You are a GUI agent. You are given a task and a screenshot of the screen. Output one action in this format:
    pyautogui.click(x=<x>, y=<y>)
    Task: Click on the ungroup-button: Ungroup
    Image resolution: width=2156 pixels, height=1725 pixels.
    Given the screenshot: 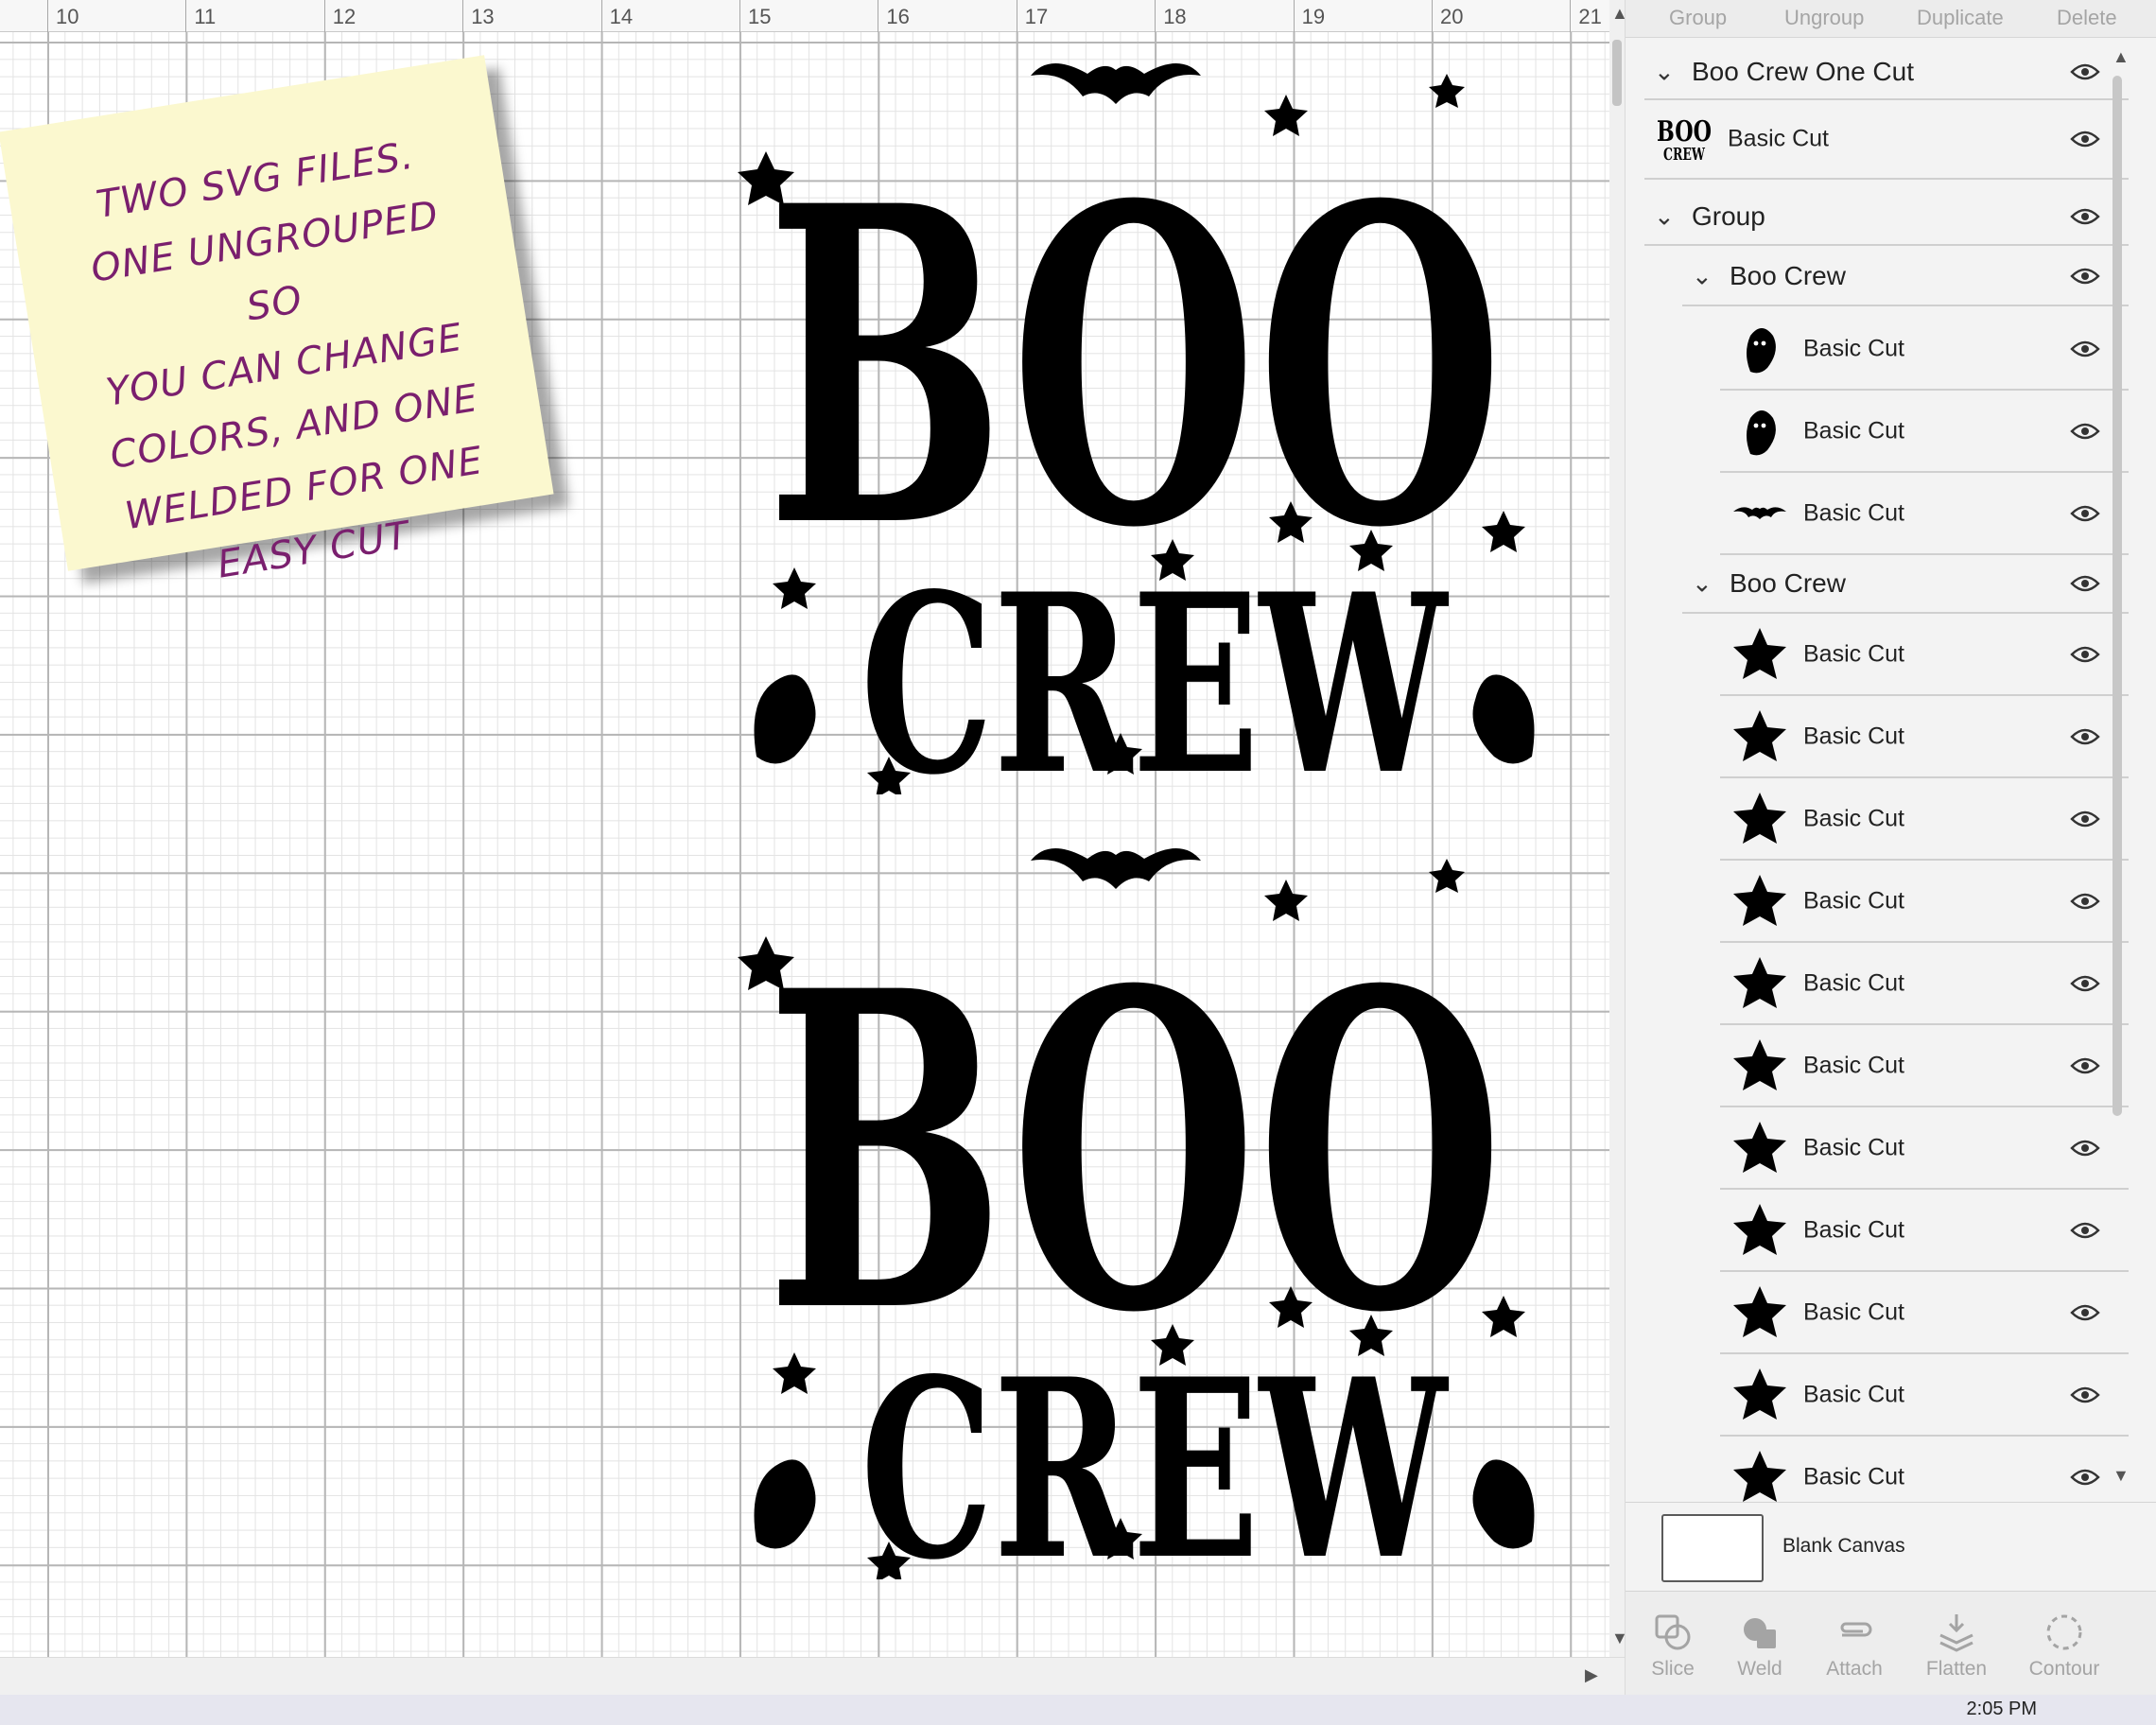 What is the action you would take?
    pyautogui.click(x=1824, y=18)
    